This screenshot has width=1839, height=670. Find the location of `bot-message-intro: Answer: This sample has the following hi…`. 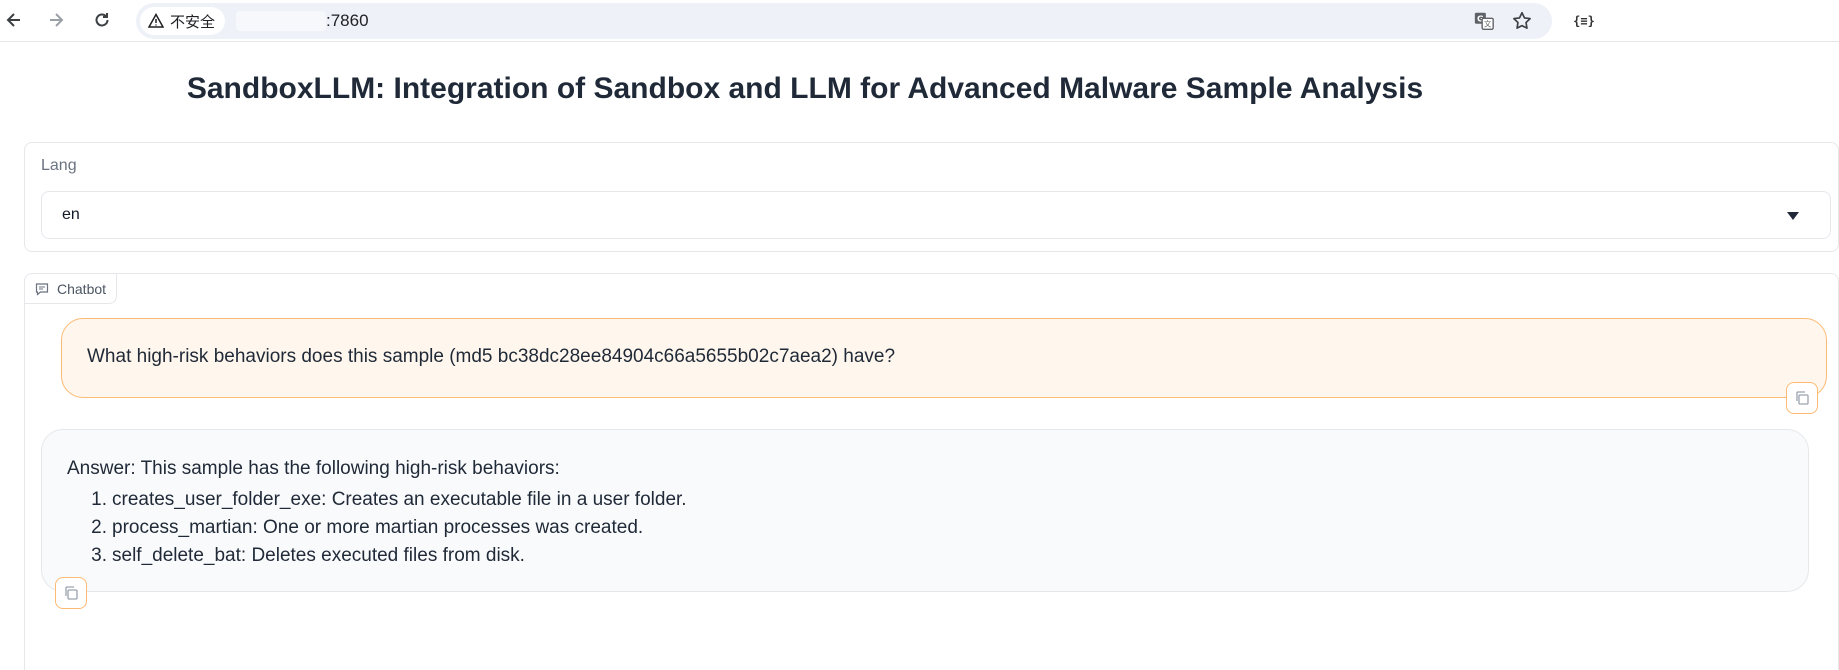

bot-message-intro: Answer: This sample has the following hi… is located at coordinates (313, 468).